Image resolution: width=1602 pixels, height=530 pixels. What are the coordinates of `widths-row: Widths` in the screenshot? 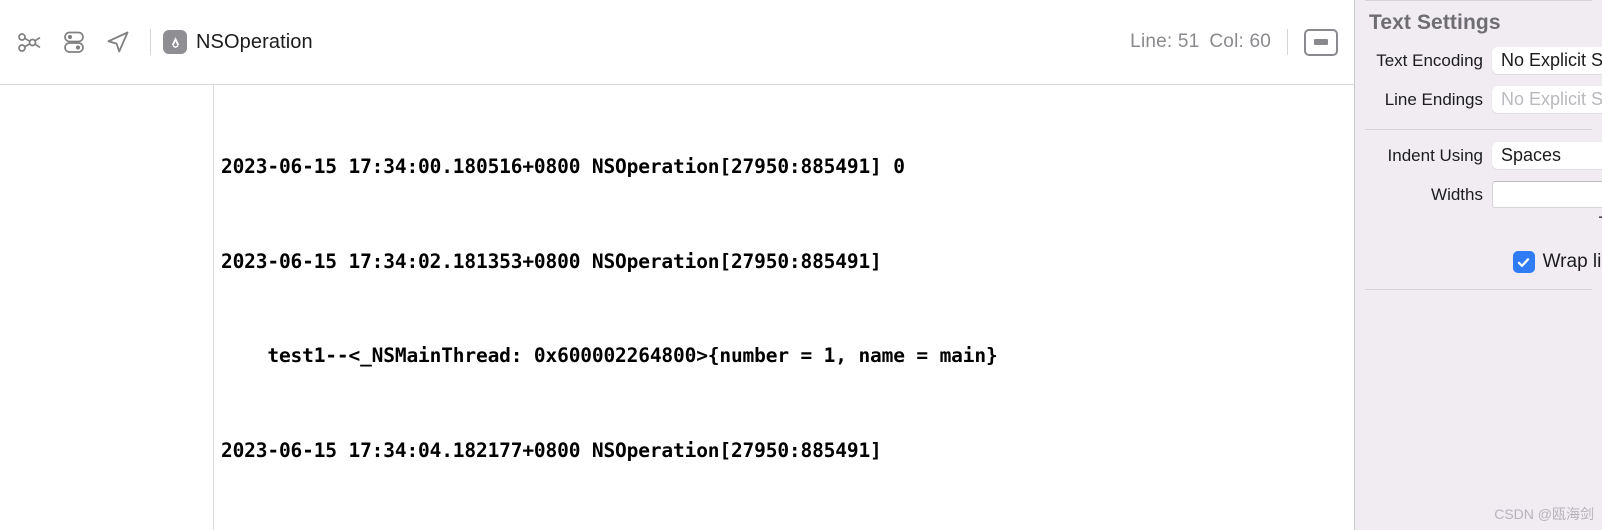 It's located at (1478, 194).